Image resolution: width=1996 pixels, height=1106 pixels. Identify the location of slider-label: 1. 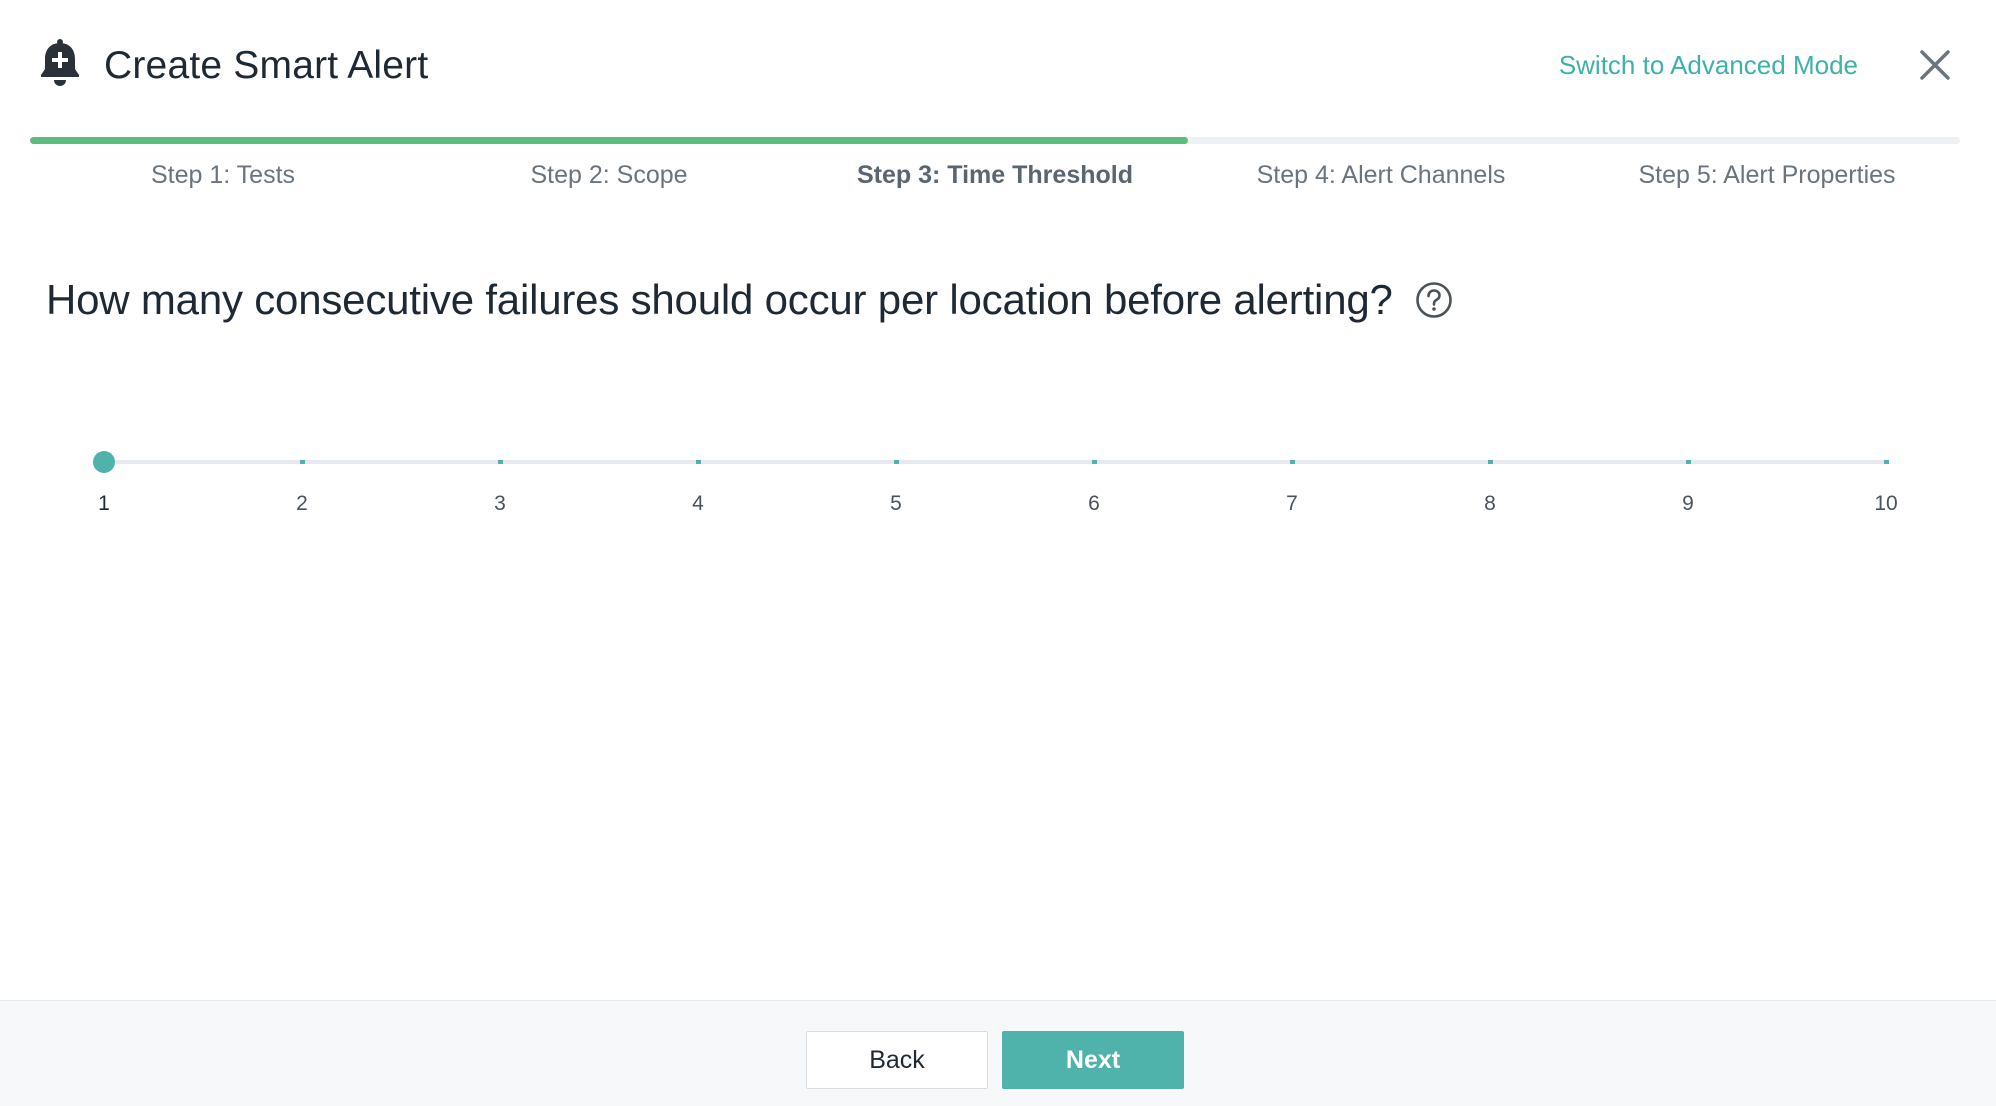
(104, 504).